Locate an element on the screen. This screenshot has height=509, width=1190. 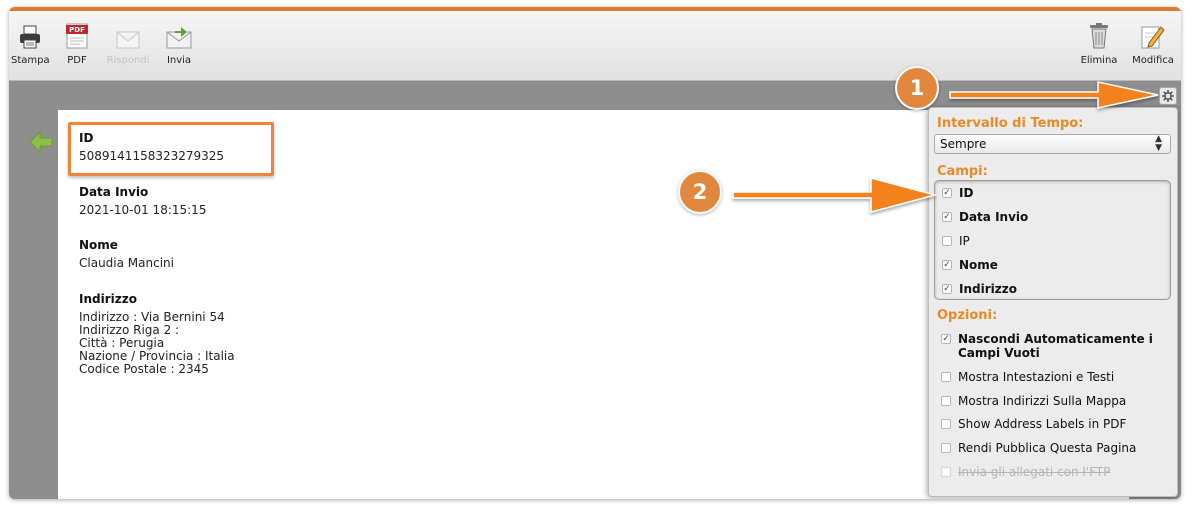
field-checkbox-data-invio: ✓ Data Invio is located at coordinates (985, 217).